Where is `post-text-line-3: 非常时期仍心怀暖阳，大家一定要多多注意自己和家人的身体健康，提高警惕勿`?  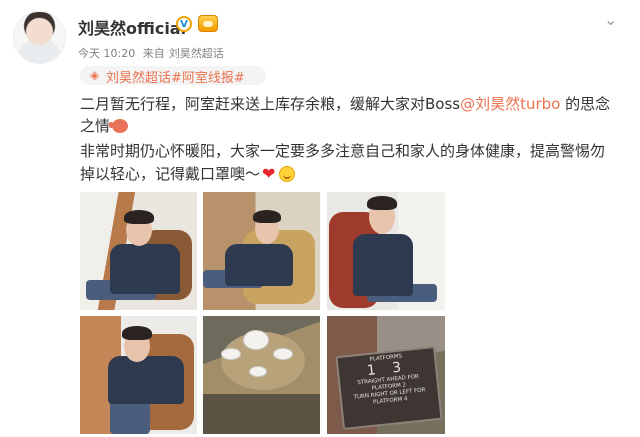
post-text-line-3: 非常时期仍心怀暖阳，大家一定要多多注意自己和家人的身体健康，提高警惕勿 is located at coordinates (356, 151).